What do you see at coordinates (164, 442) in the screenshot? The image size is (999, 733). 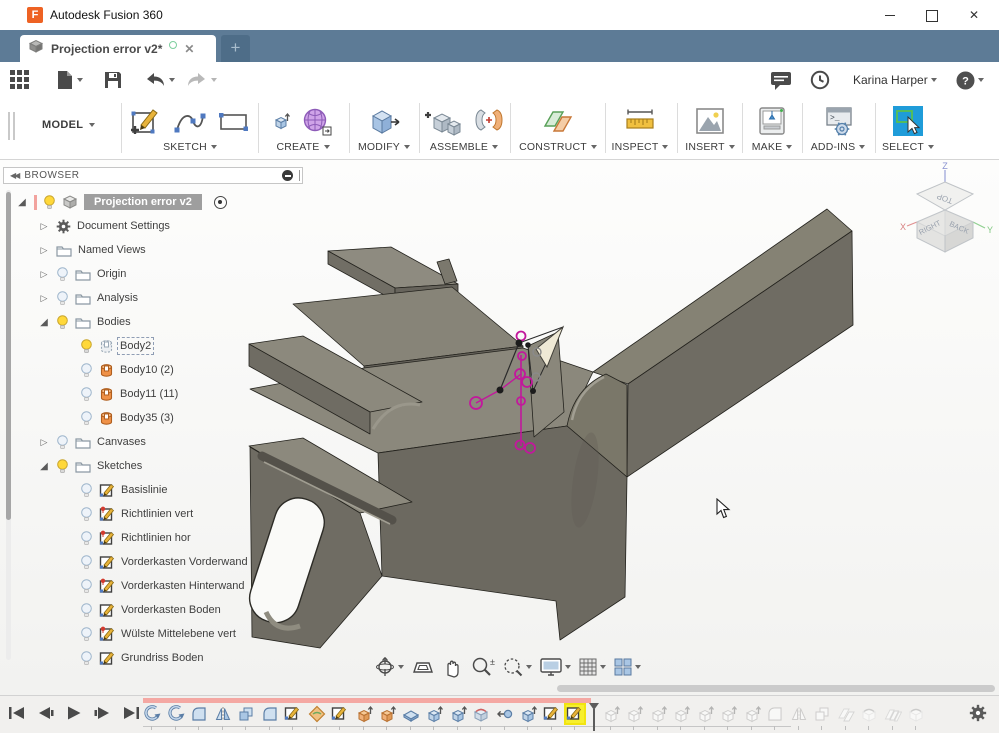 I see `tree-item-canvases: ▷ Canvases` at bounding box center [164, 442].